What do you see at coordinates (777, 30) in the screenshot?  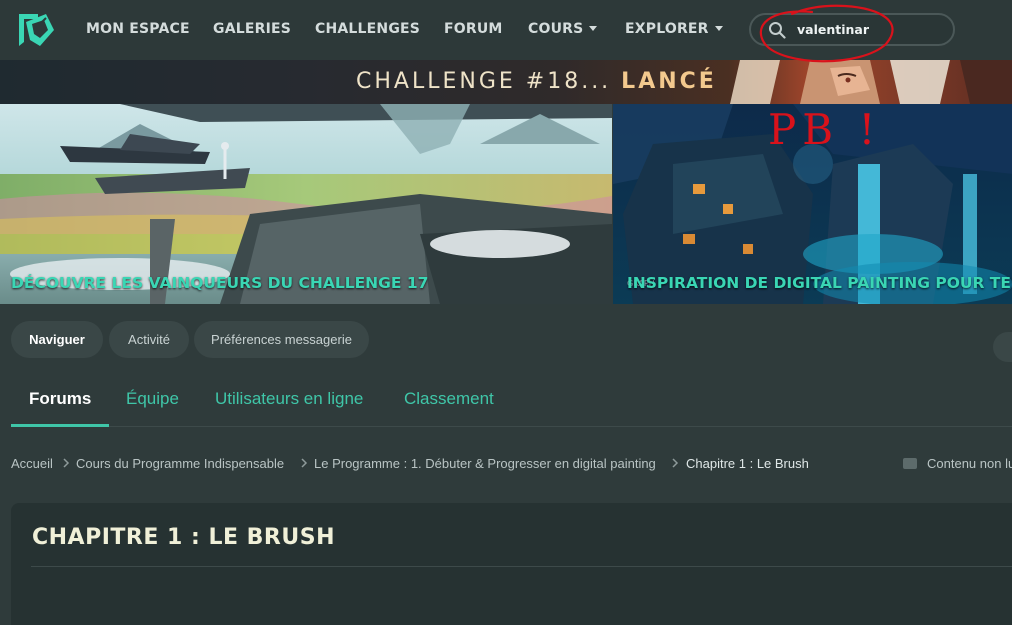 I see `search-icon` at bounding box center [777, 30].